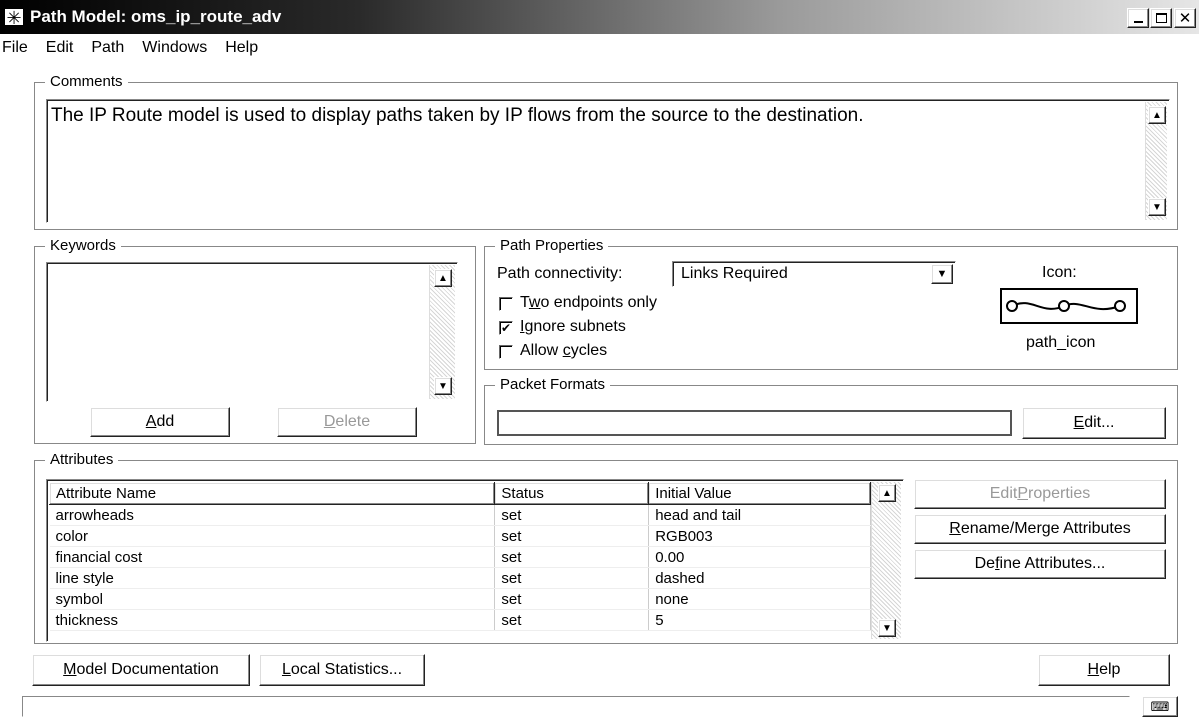  I want to click on path-icon-name: path_icon, so click(1061, 342).